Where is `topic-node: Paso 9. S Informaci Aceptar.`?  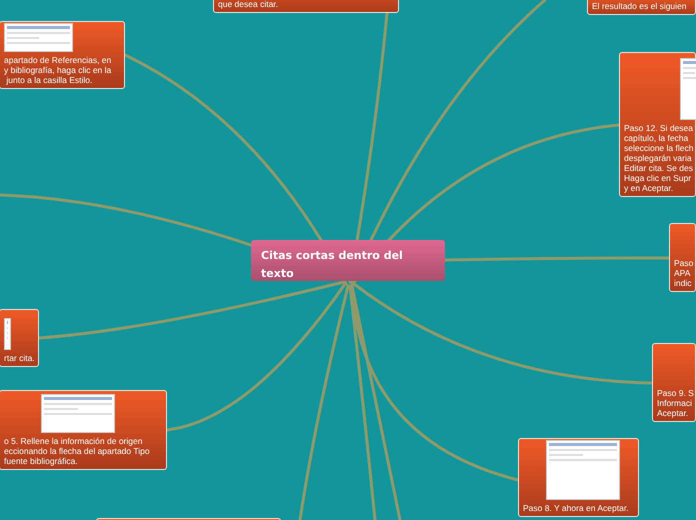 topic-node: Paso 9. S Informaci Aceptar. is located at coordinates (674, 382).